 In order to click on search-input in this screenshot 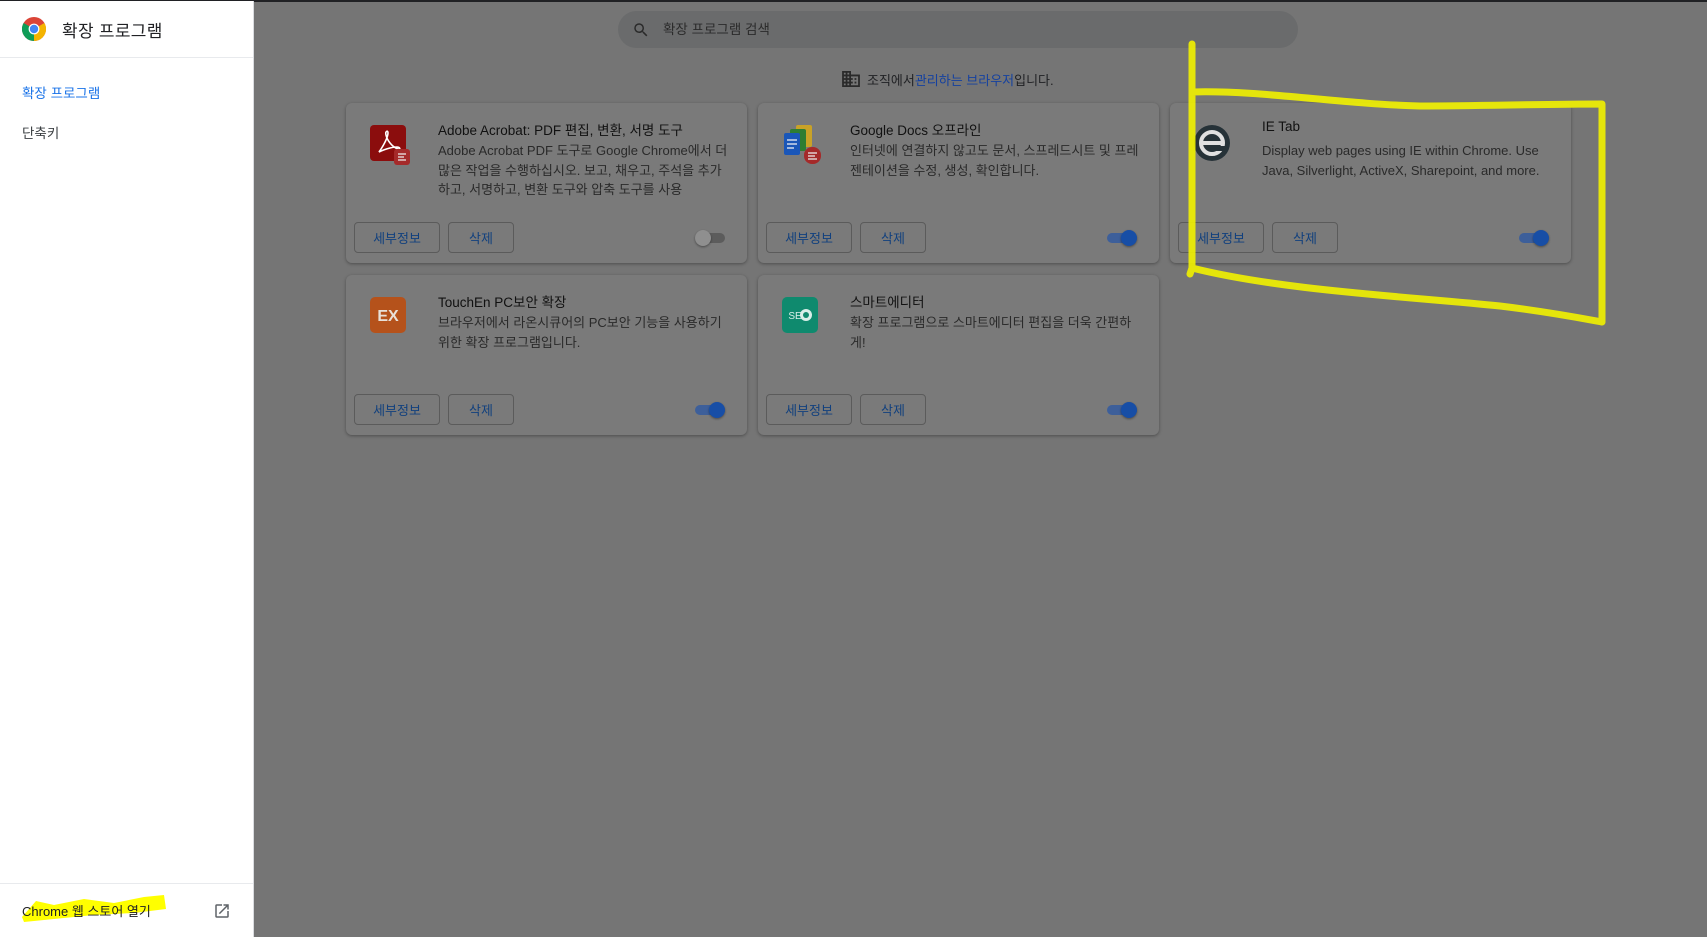, I will do `click(963, 29)`.